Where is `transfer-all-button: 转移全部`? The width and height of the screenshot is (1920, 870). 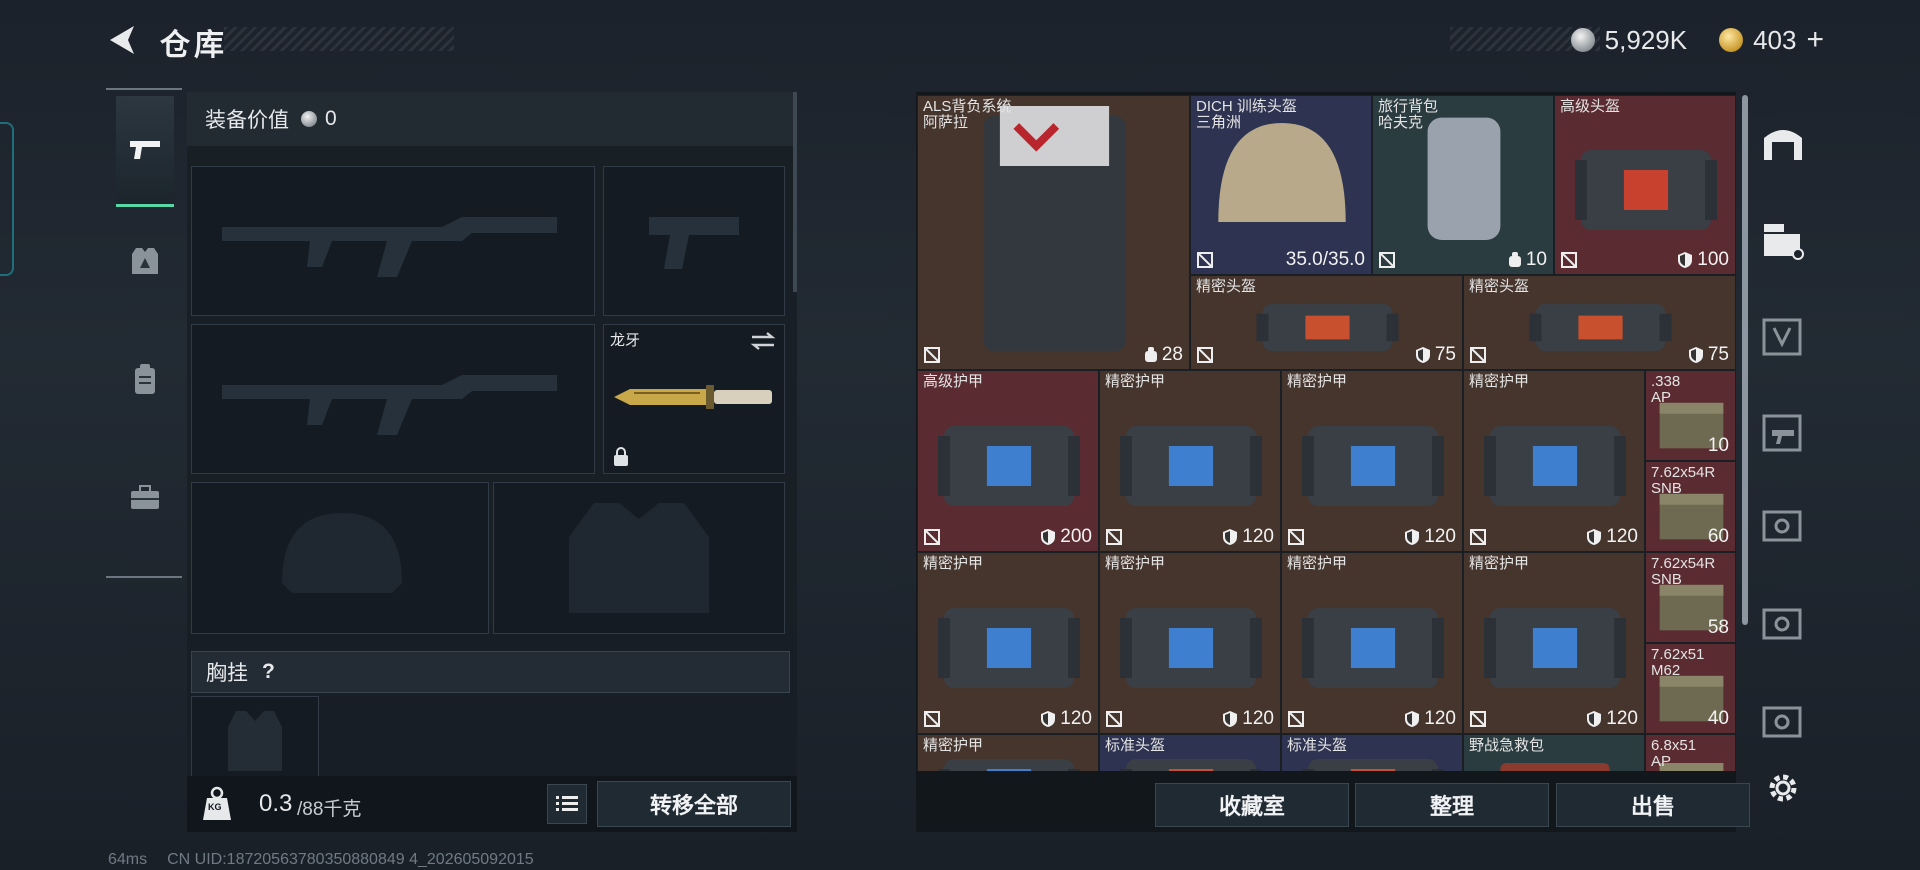 transfer-all-button: 转移全部 is located at coordinates (694, 804).